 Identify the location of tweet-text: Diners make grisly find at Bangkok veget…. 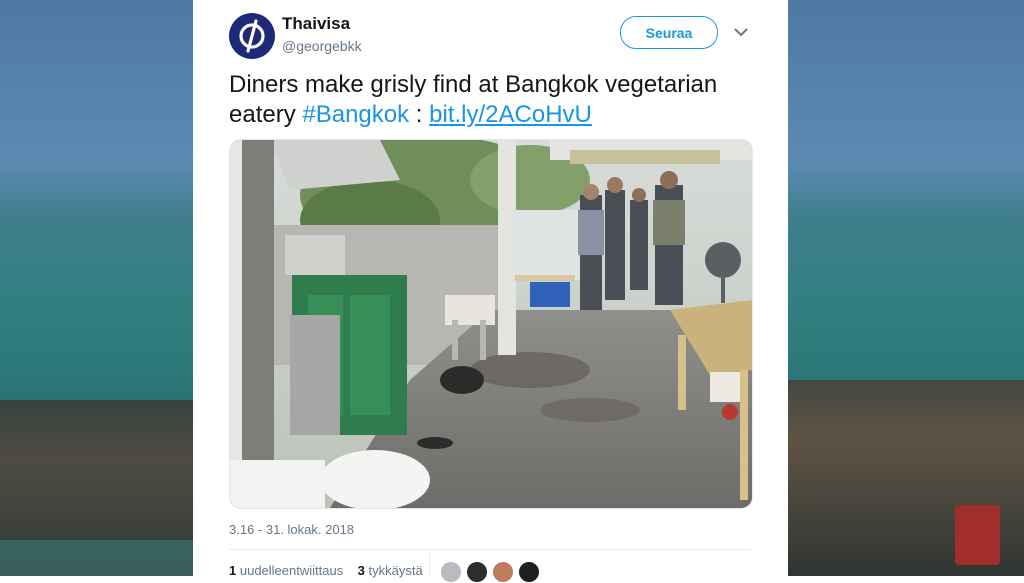
(499, 100).